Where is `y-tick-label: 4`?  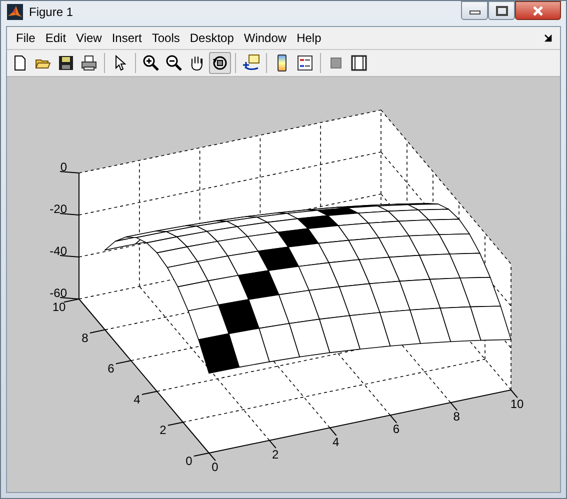
y-tick-label: 4 is located at coordinates (137, 399).